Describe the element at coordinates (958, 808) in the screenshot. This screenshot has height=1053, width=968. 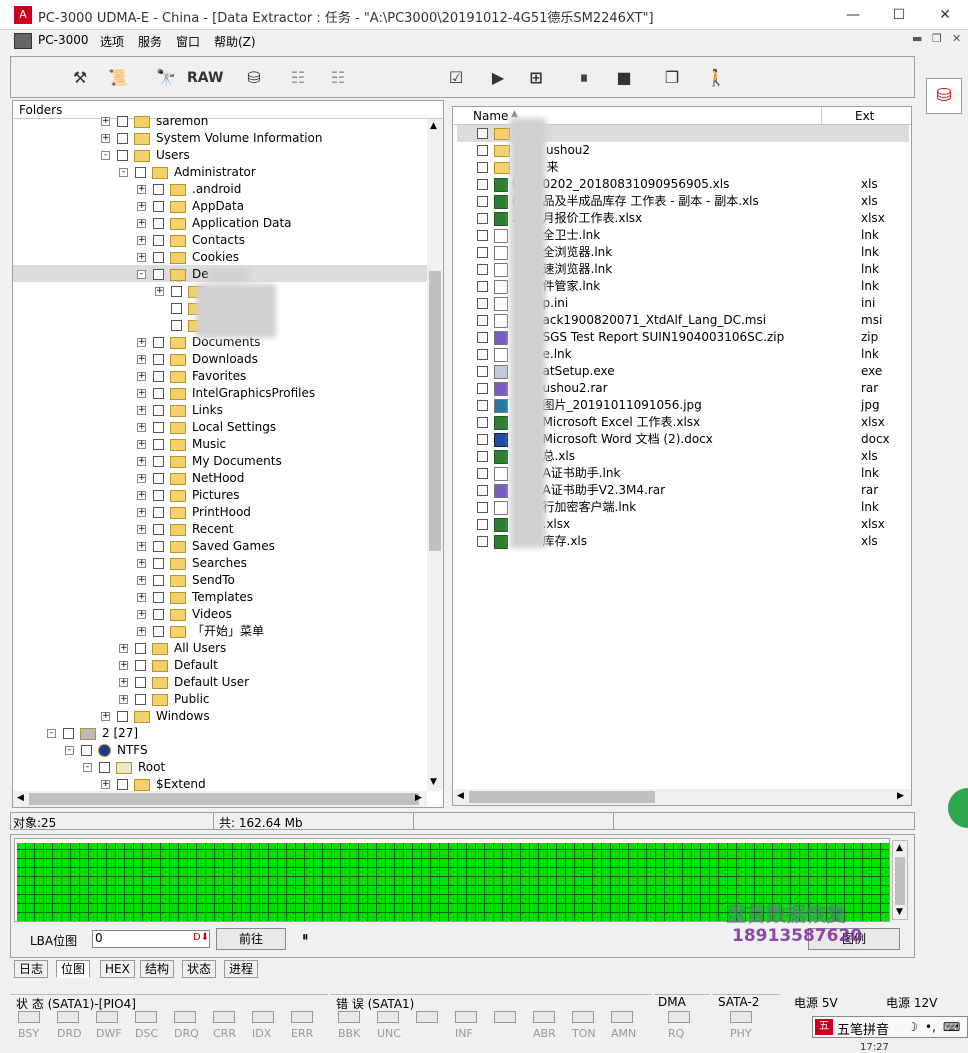
I see `side-badge` at that location.